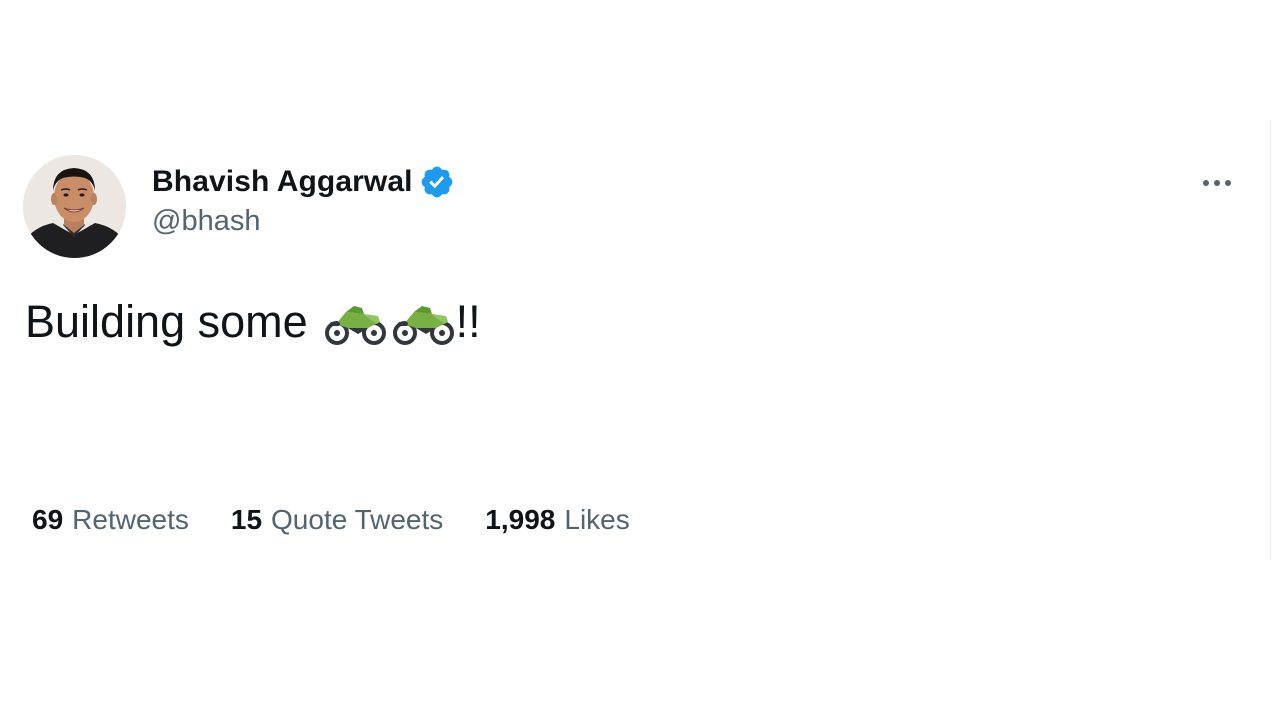 The image size is (1280, 720). Describe the element at coordinates (48, 519) in the screenshot. I see `retweets-count: 69` at that location.